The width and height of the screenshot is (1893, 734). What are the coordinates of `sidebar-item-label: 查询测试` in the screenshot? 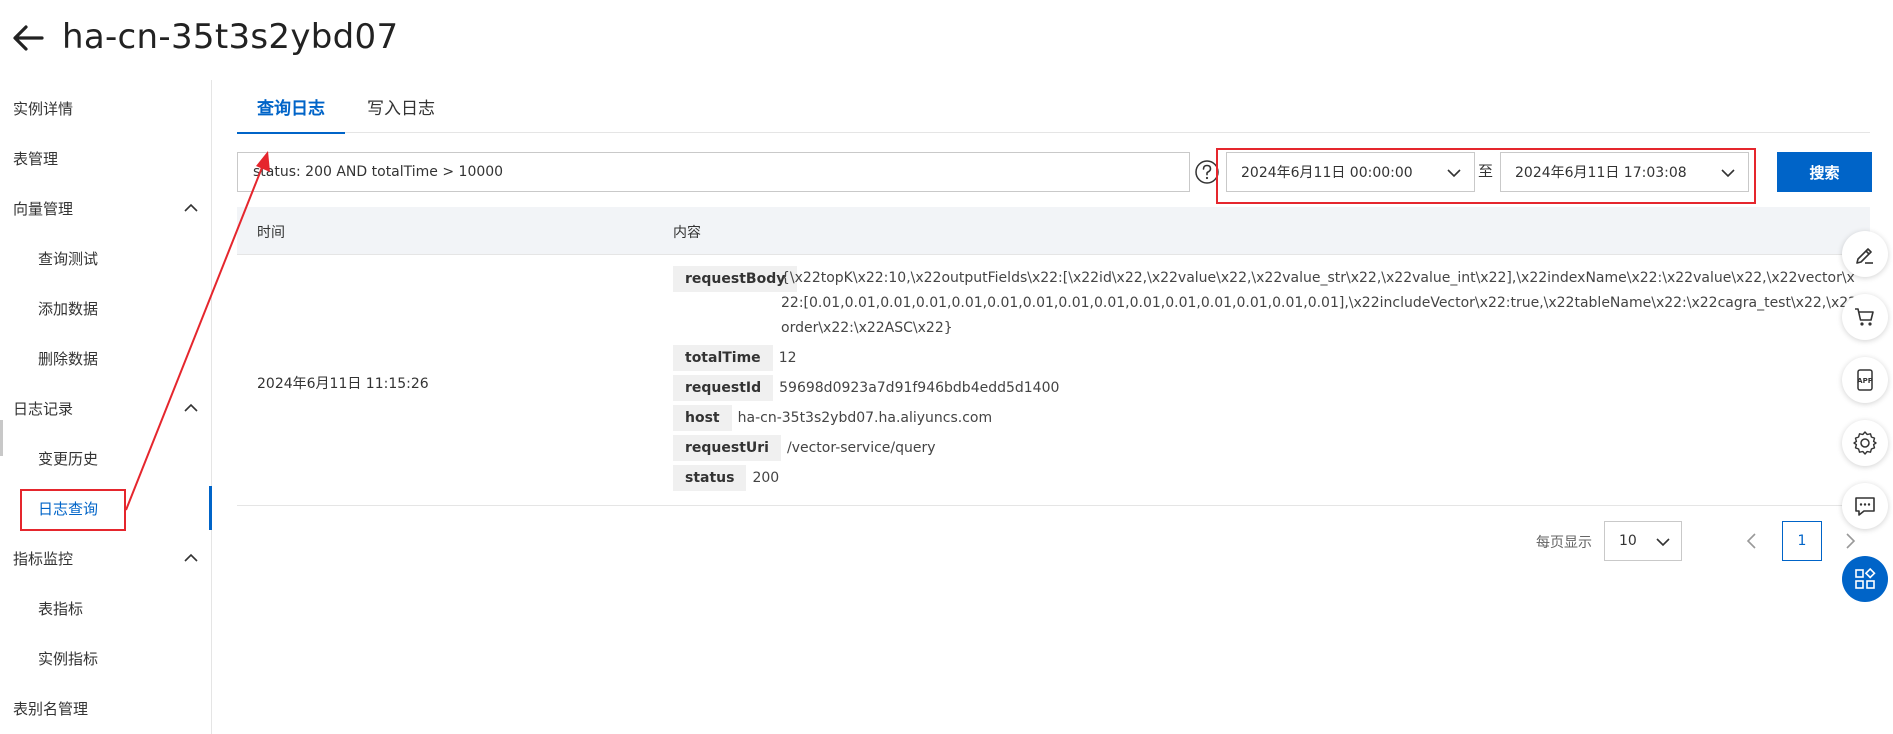 It's located at (68, 258).